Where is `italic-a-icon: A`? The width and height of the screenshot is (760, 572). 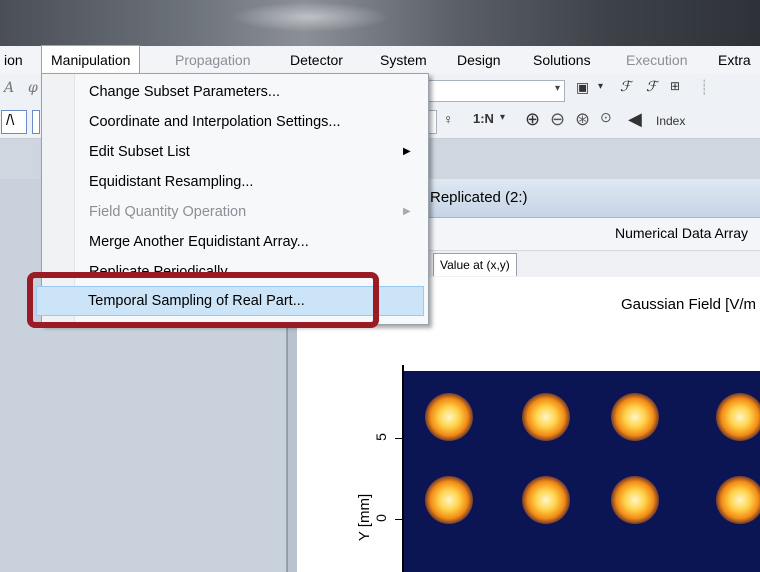 italic-a-icon: A is located at coordinates (9, 88).